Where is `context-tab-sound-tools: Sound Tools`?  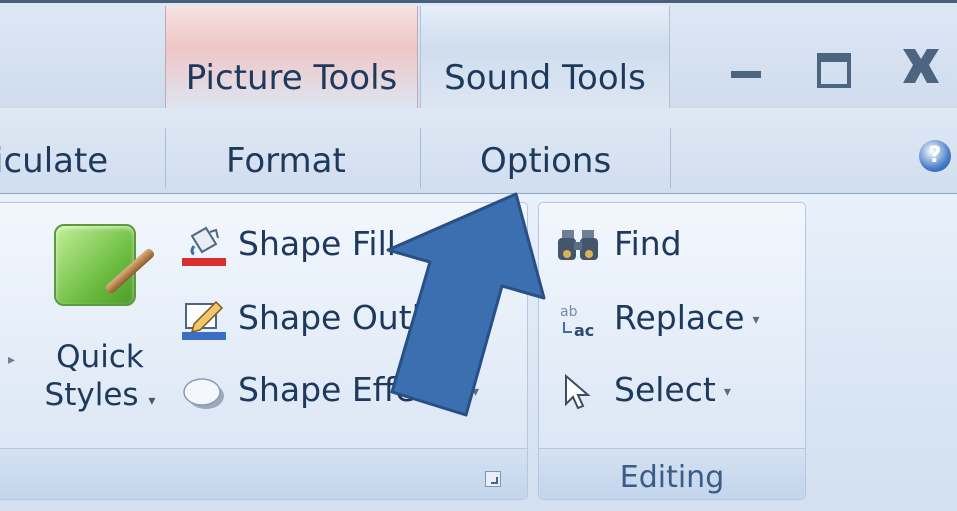 context-tab-sound-tools: Sound Tools is located at coordinates (545, 60).